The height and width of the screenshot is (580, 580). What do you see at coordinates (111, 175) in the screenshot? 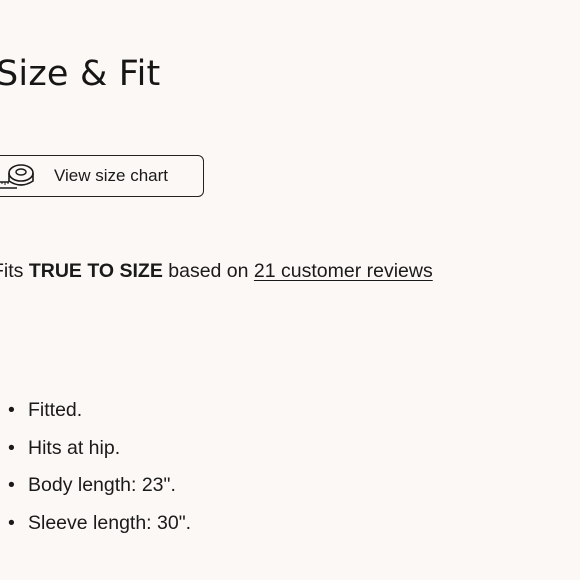
I see `view-size-chart-label: View size chart` at bounding box center [111, 175].